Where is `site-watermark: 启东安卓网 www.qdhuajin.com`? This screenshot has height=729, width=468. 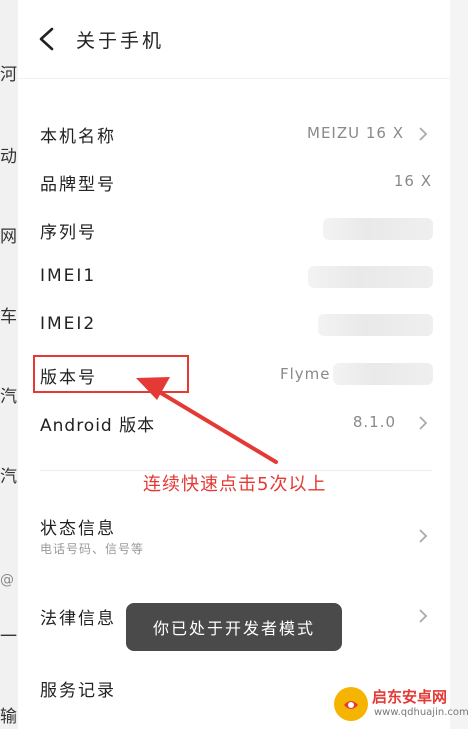 site-watermark: 启东安卓网 www.qdhuajin.com is located at coordinates (401, 705).